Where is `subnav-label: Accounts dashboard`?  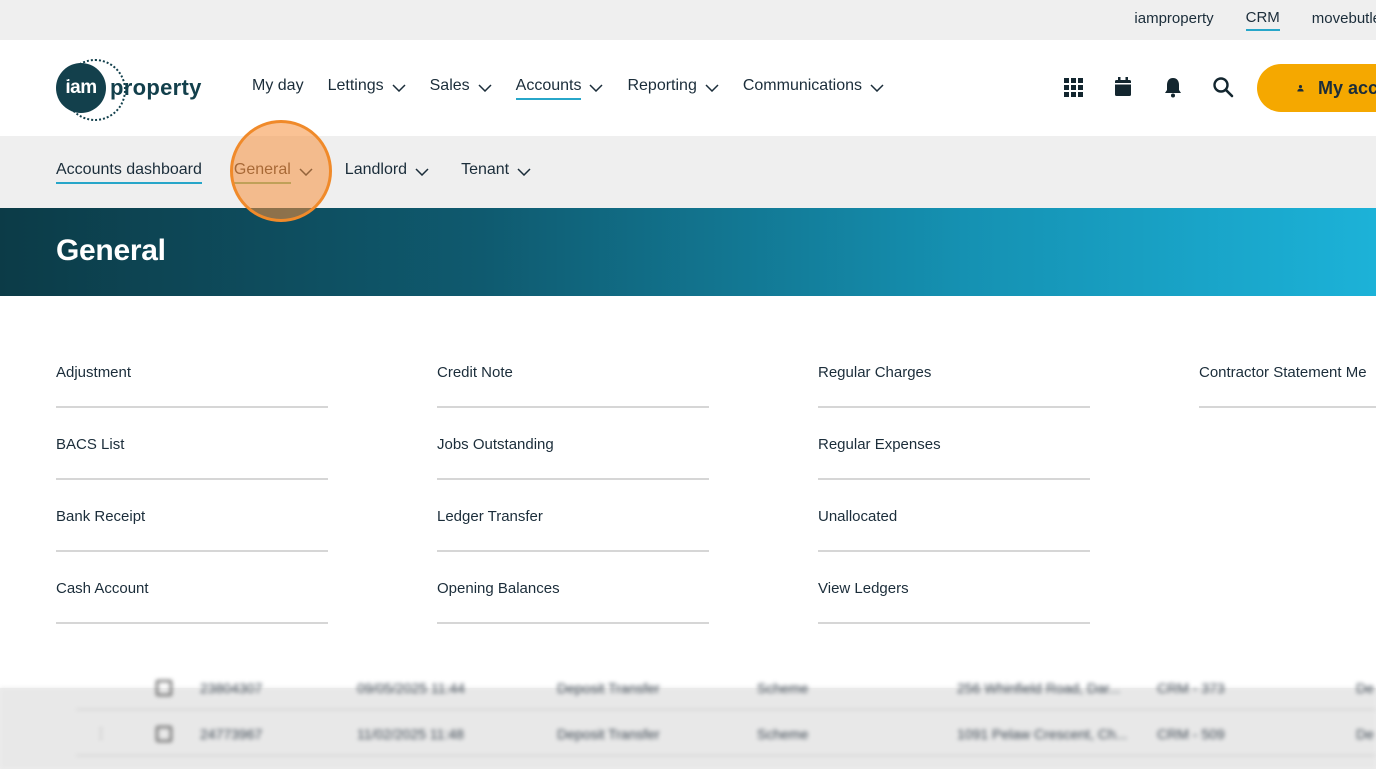 subnav-label: Accounts dashboard is located at coordinates (129, 172).